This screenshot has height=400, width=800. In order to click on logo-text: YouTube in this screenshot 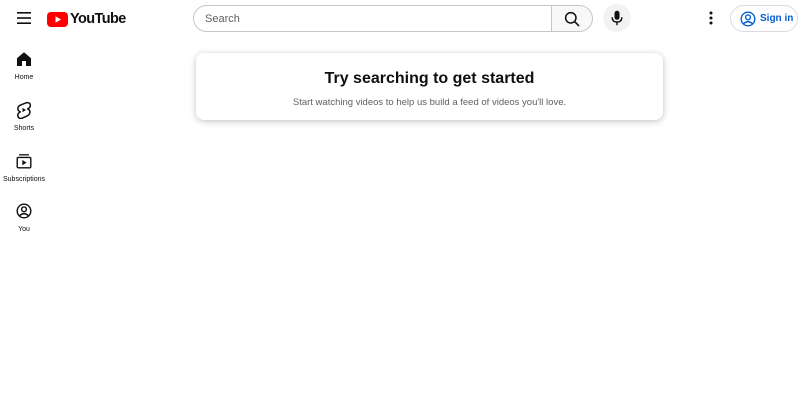, I will do `click(98, 19)`.